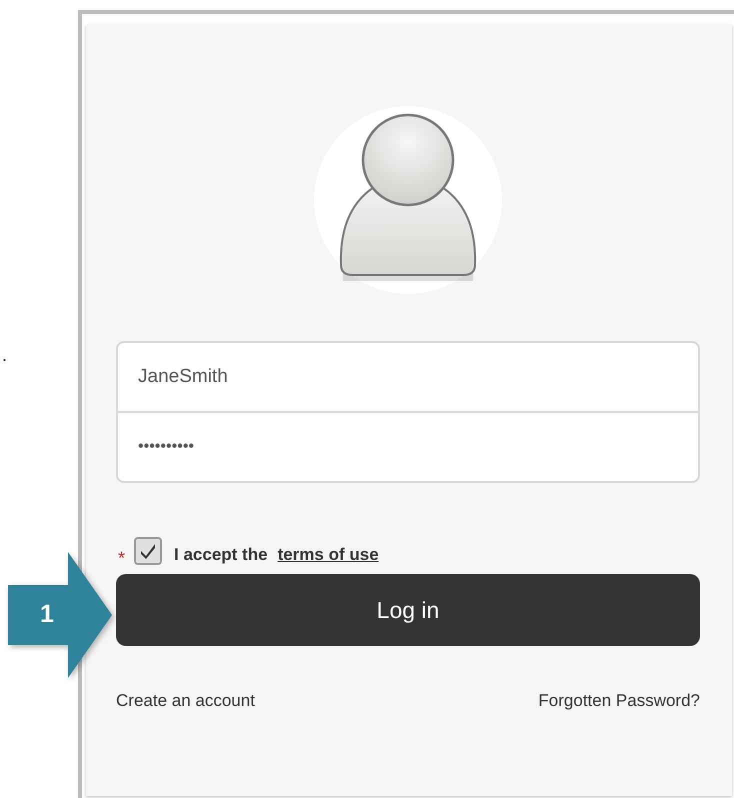 This screenshot has width=734, height=798. What do you see at coordinates (408, 448) in the screenshot?
I see `password-field: ••••••••••` at bounding box center [408, 448].